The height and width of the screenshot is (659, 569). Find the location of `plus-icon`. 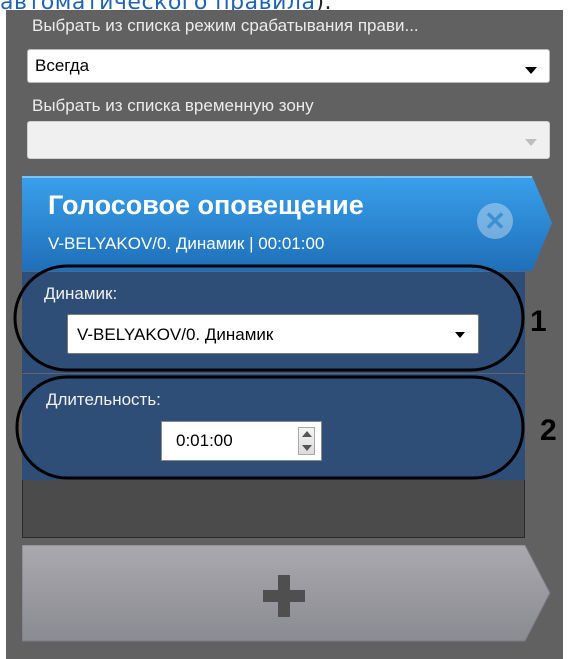

plus-icon is located at coordinates (284, 596).